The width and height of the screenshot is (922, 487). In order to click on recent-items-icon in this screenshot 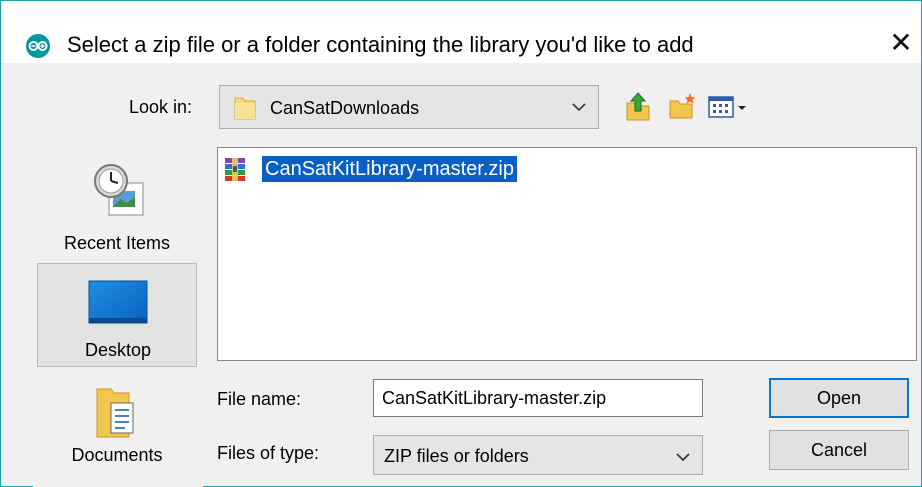, I will do `click(119, 190)`.